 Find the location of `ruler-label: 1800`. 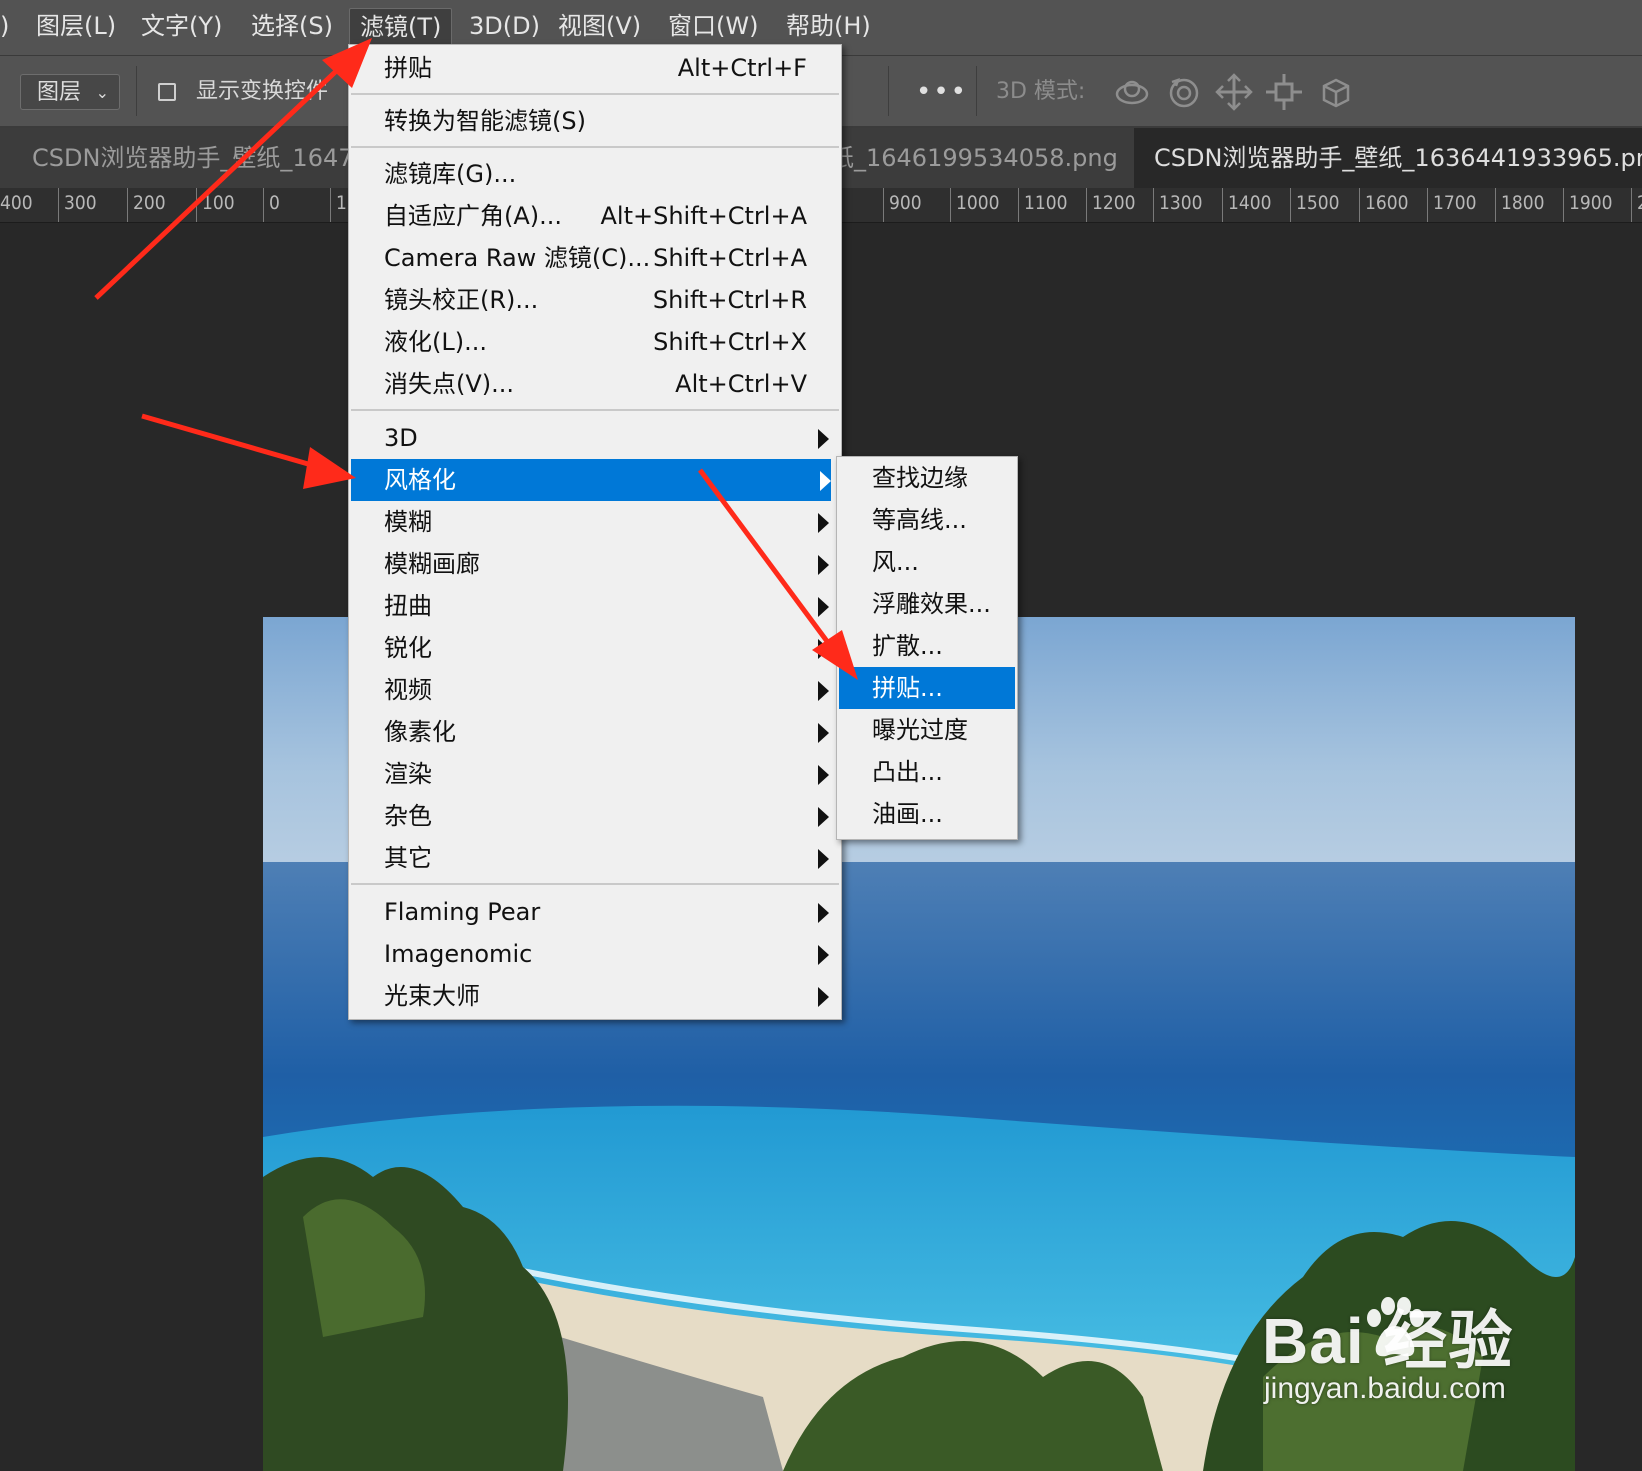

ruler-label: 1800 is located at coordinates (1520, 205).